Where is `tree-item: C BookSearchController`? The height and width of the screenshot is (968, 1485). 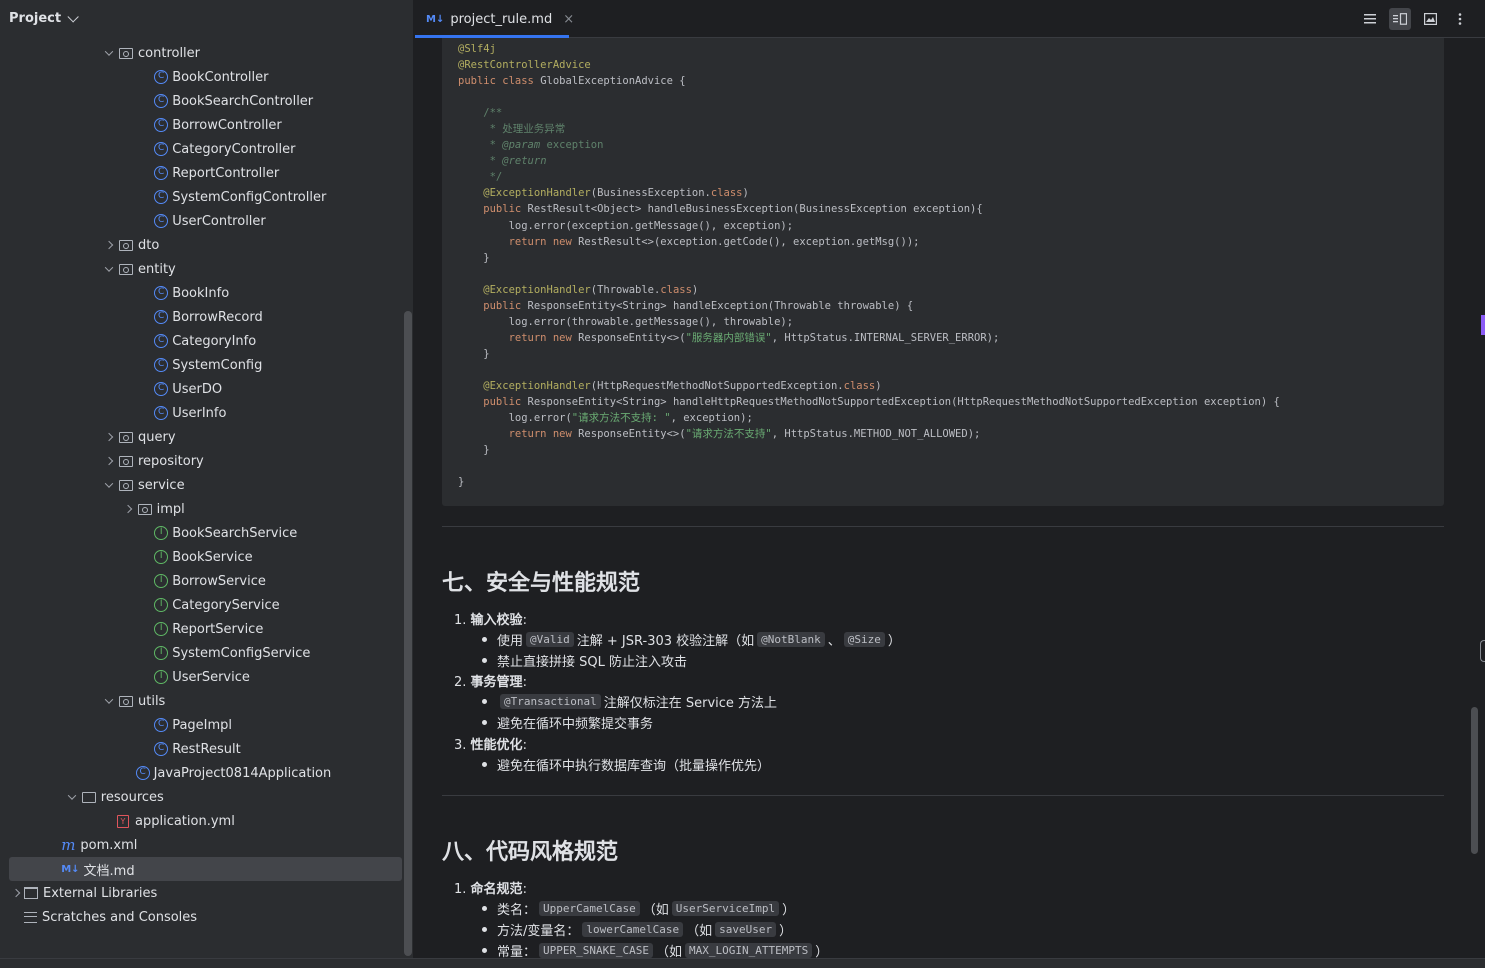
tree-item: C BookSearchController is located at coordinates (202, 101).